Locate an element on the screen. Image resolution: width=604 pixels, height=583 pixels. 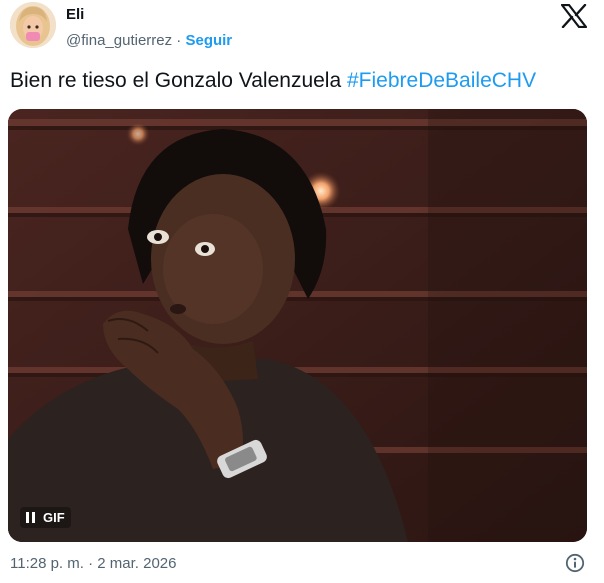
gif-label: GIF is located at coordinates (54, 517).